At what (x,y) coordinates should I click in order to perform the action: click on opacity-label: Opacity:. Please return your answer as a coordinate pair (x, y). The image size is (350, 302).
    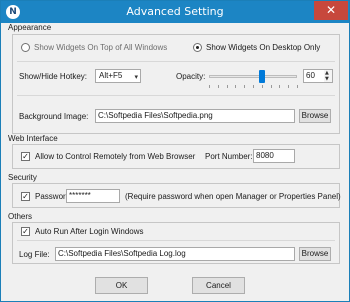
    Looking at the image, I should click on (191, 76).